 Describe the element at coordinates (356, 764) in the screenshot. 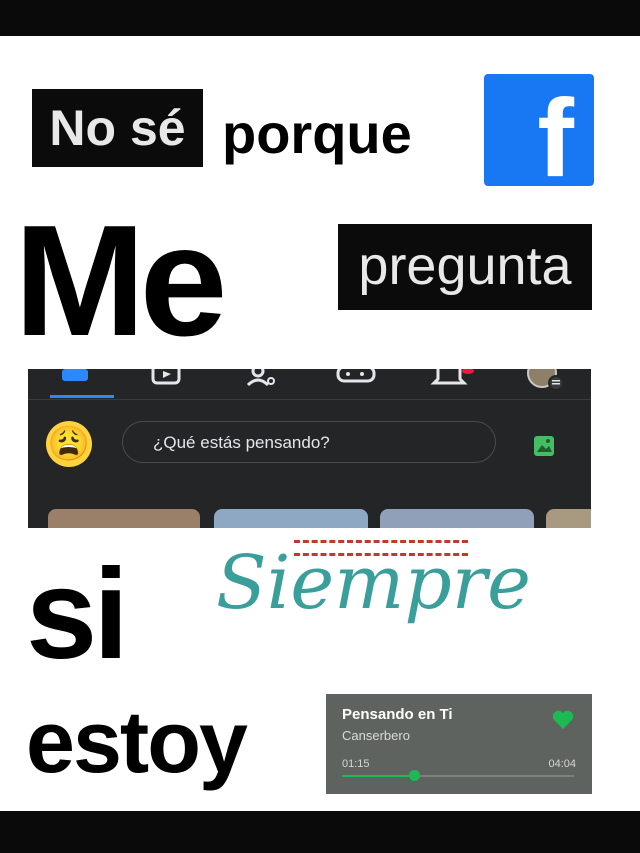

I see `elapsed-time: 01:15` at that location.